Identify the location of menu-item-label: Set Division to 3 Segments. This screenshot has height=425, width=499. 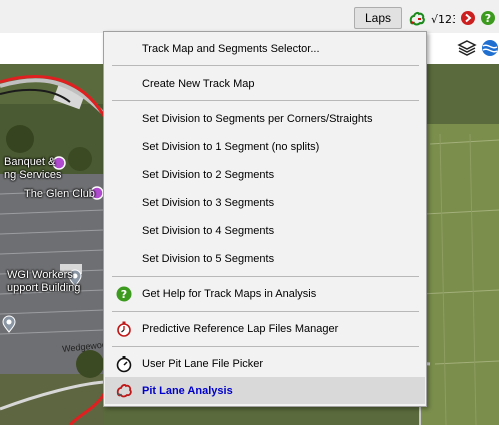
(208, 203).